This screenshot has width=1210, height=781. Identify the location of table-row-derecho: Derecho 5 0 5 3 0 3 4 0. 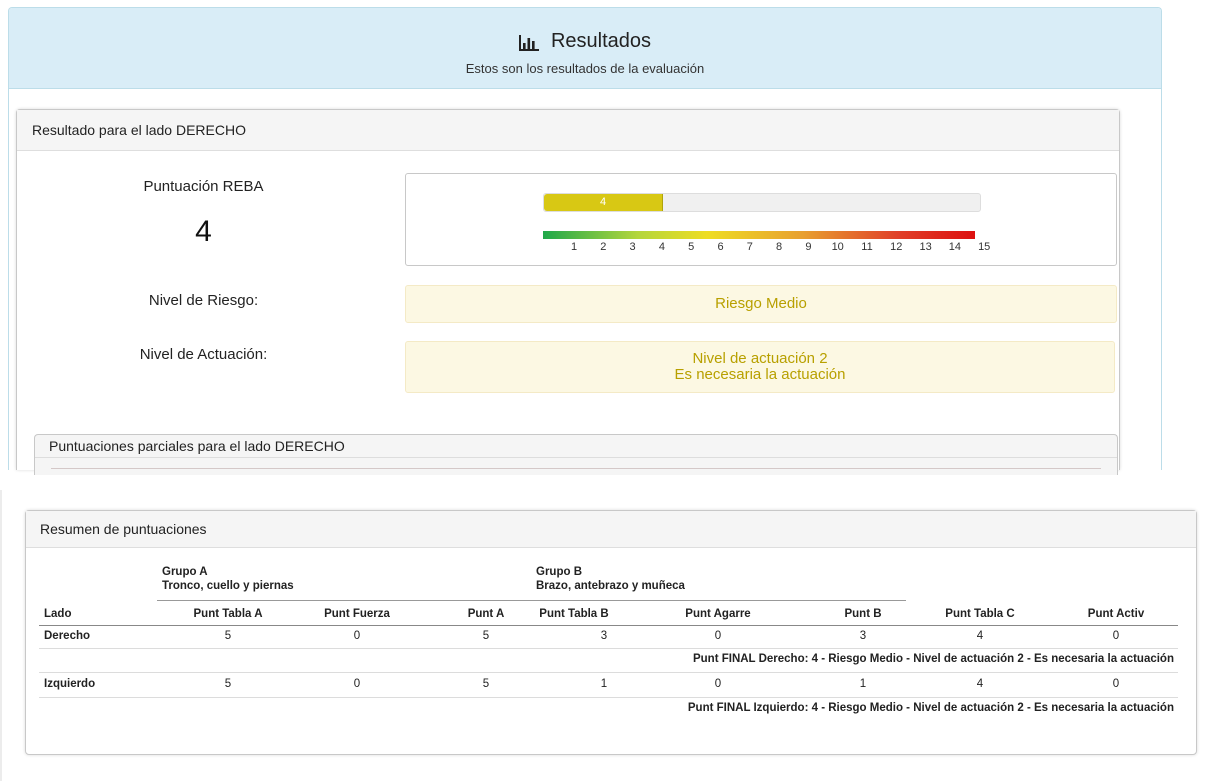
(608, 637).